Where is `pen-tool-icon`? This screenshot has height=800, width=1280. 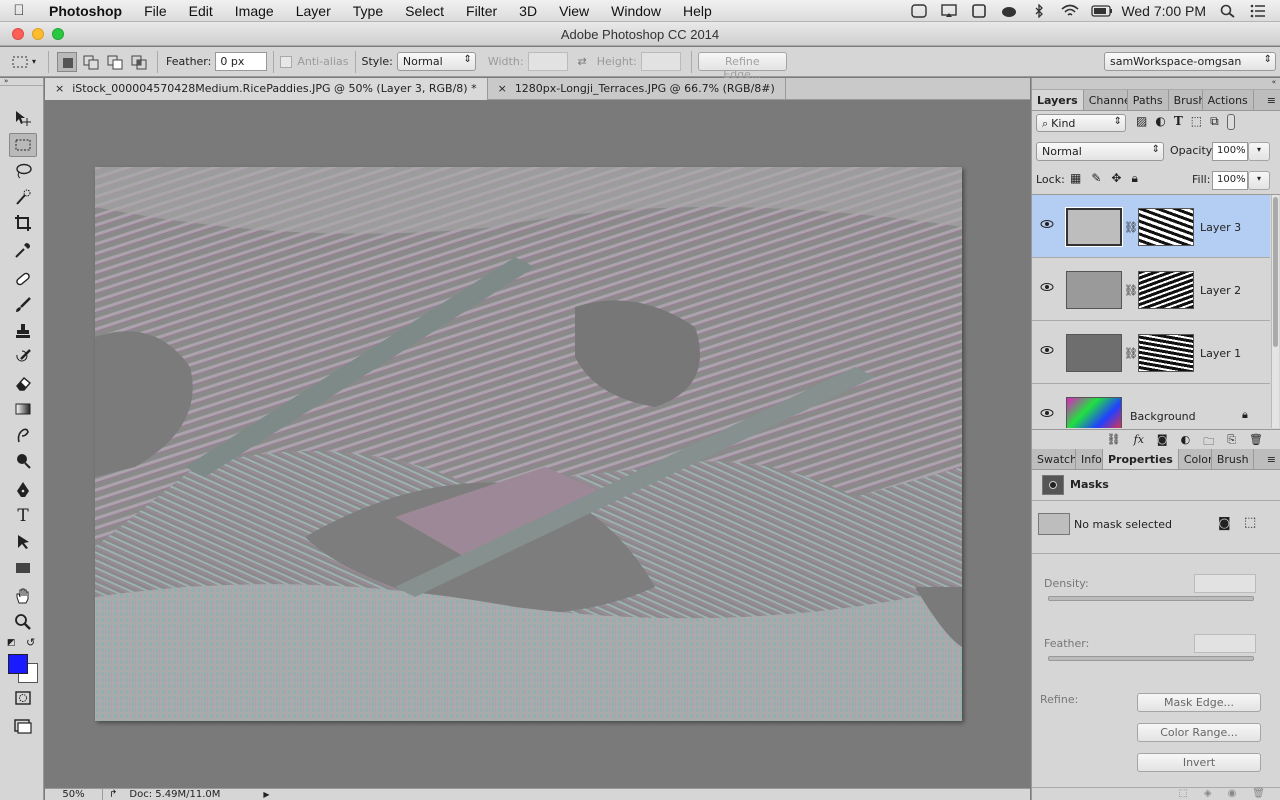 pen-tool-icon is located at coordinates (23, 490).